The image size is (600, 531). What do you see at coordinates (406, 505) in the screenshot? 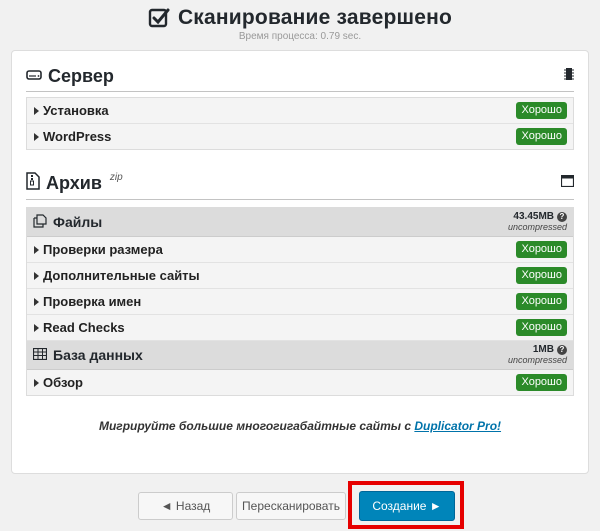
I see `highlight-box` at bounding box center [406, 505].